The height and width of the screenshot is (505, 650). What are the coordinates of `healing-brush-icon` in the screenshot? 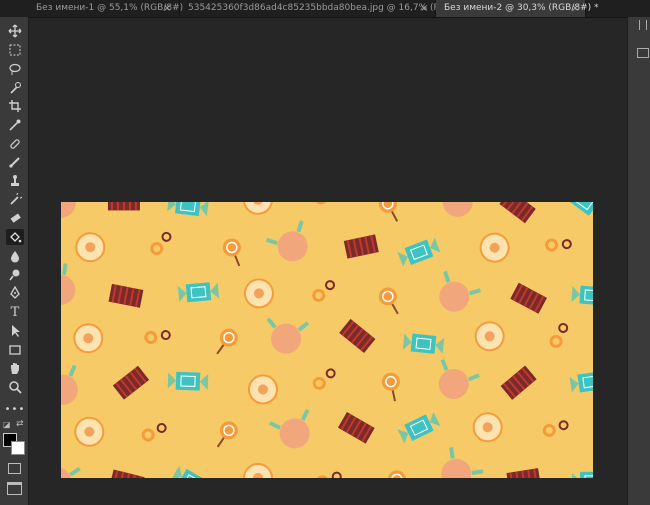 It's located at (15, 144).